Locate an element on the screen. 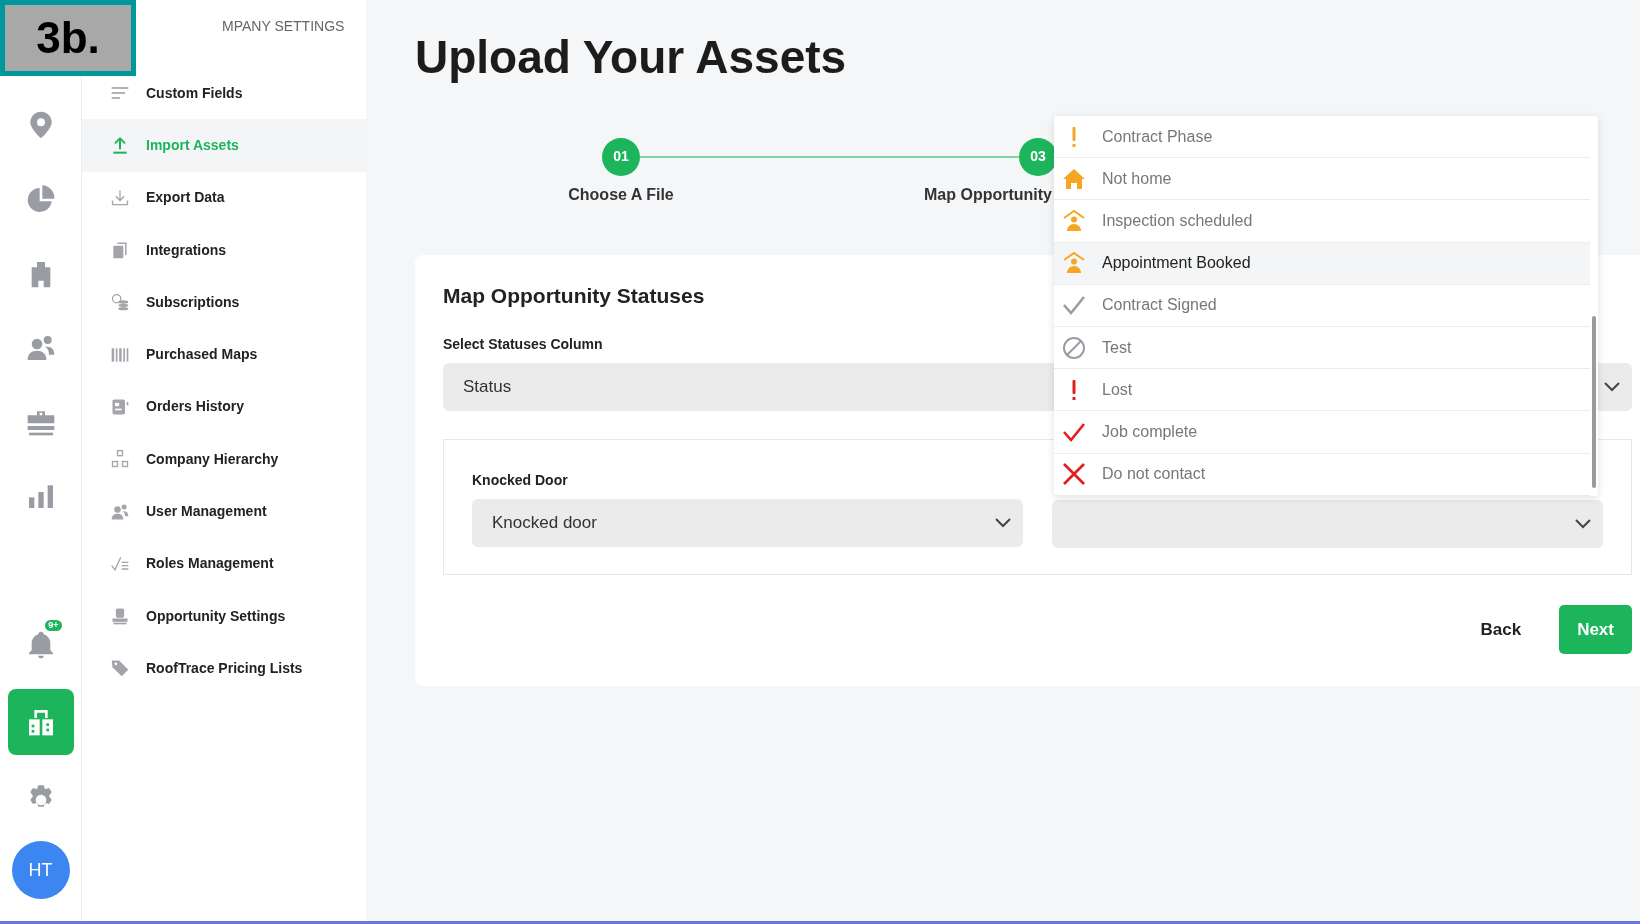 This screenshot has height=924, width=1640. step-label: Map Opportunity is located at coordinates (988, 194).